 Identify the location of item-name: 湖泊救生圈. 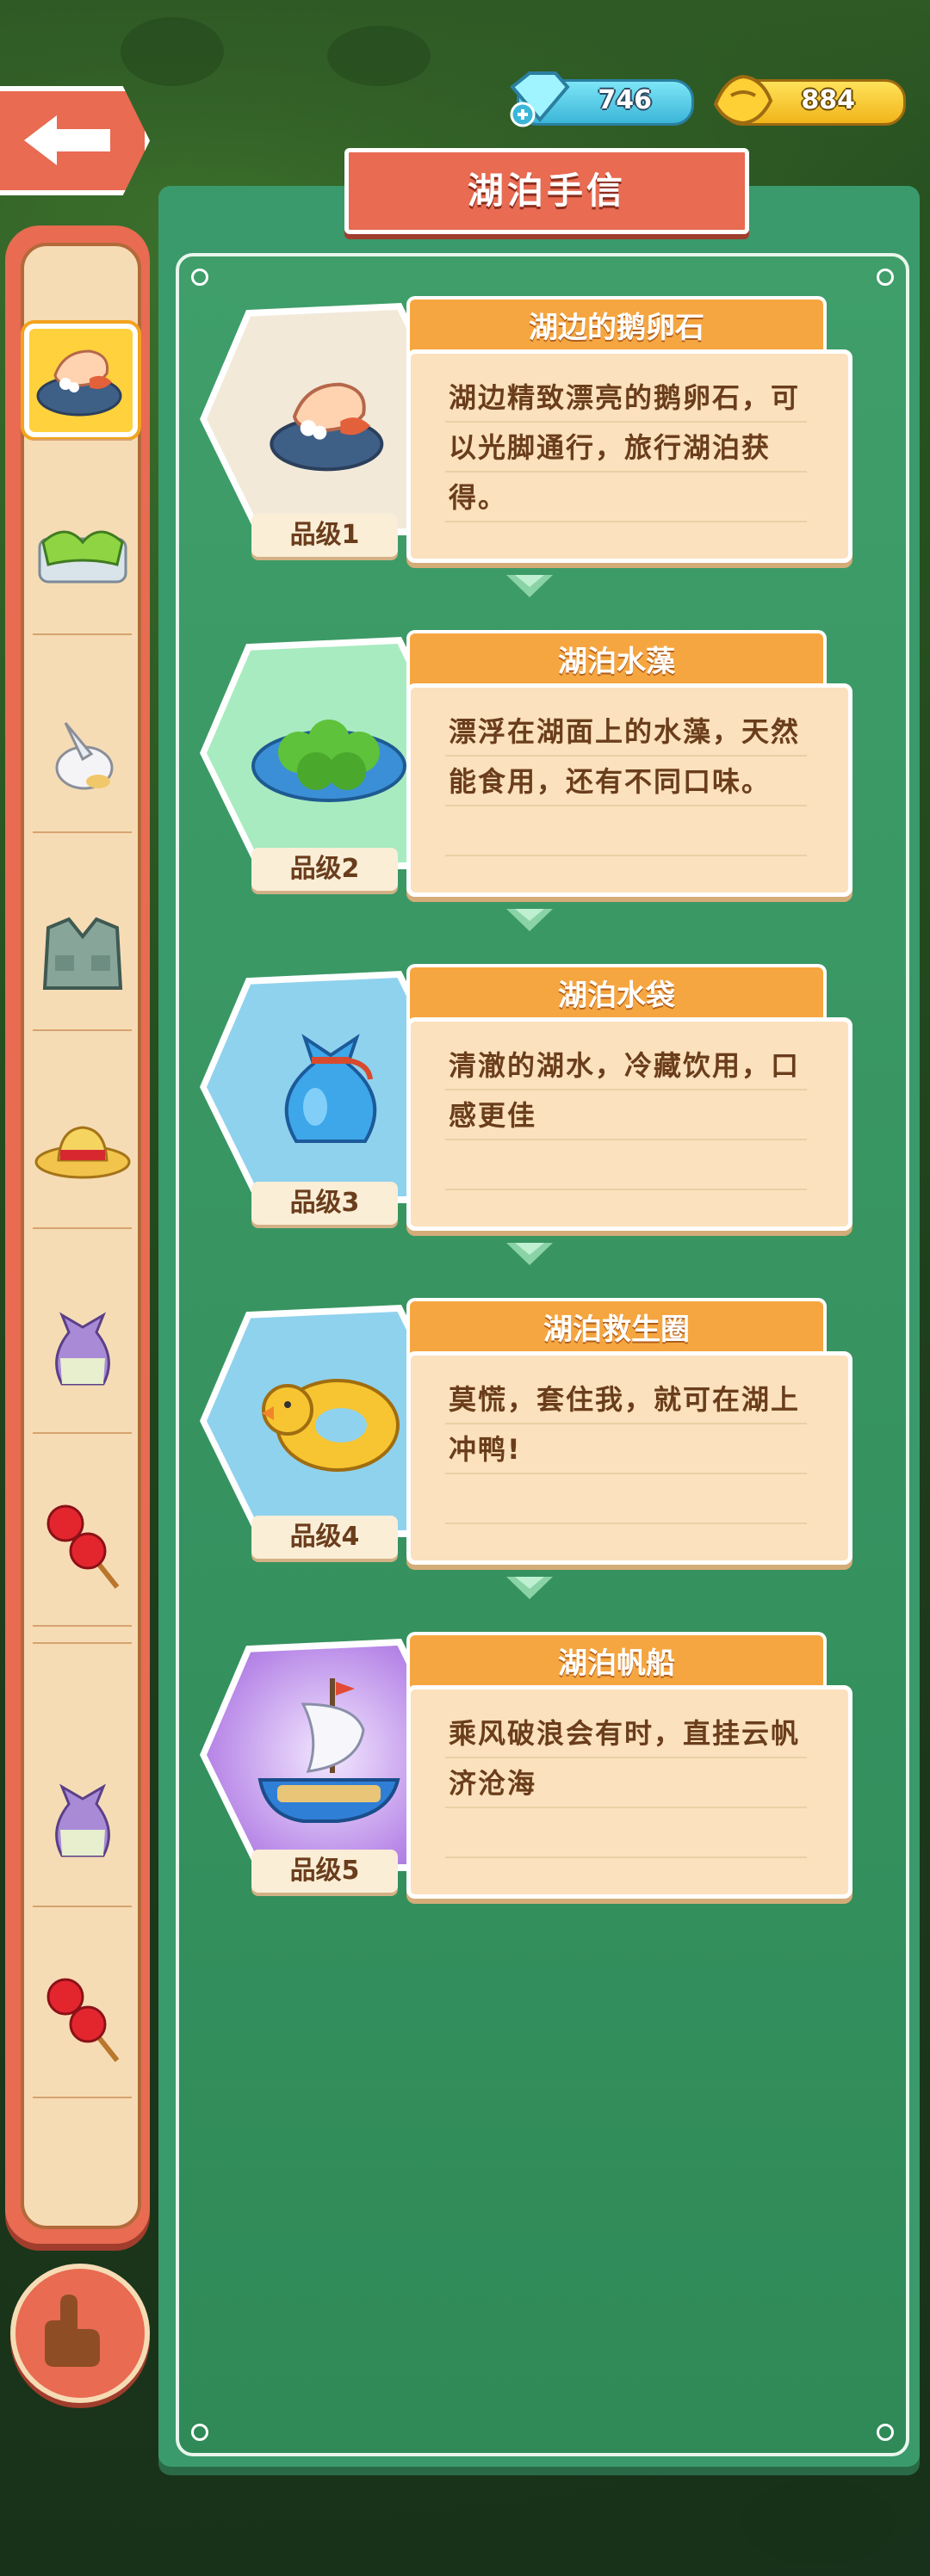
(617, 1328).